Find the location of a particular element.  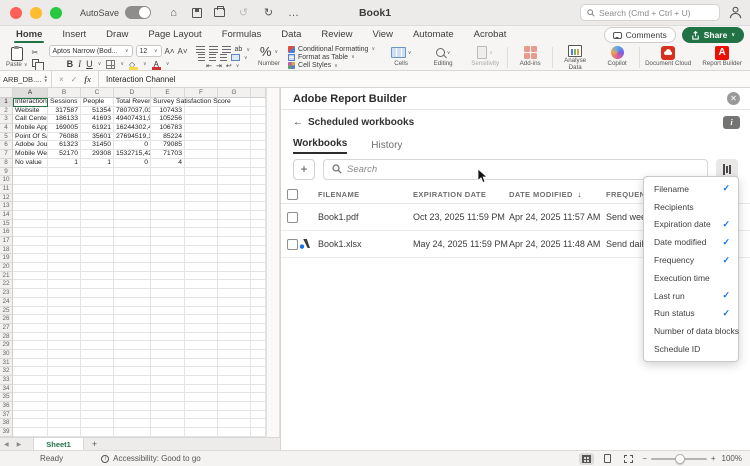

cell-D11 is located at coordinates (132, 189).